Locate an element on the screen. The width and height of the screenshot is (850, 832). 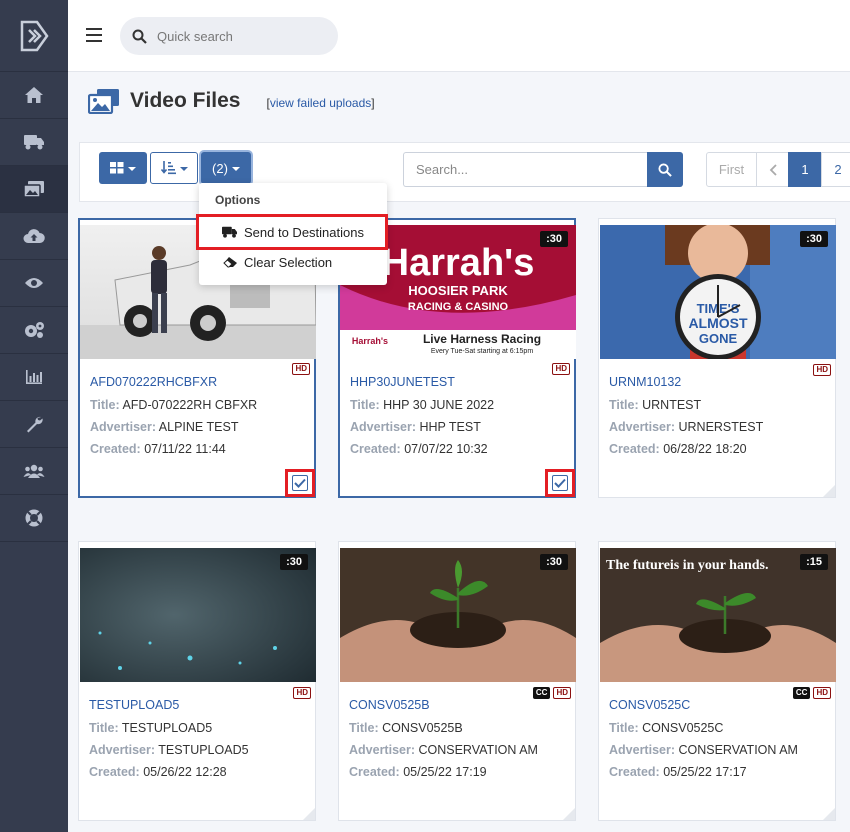
sidebar-item-tools is located at coordinates (34, 424).